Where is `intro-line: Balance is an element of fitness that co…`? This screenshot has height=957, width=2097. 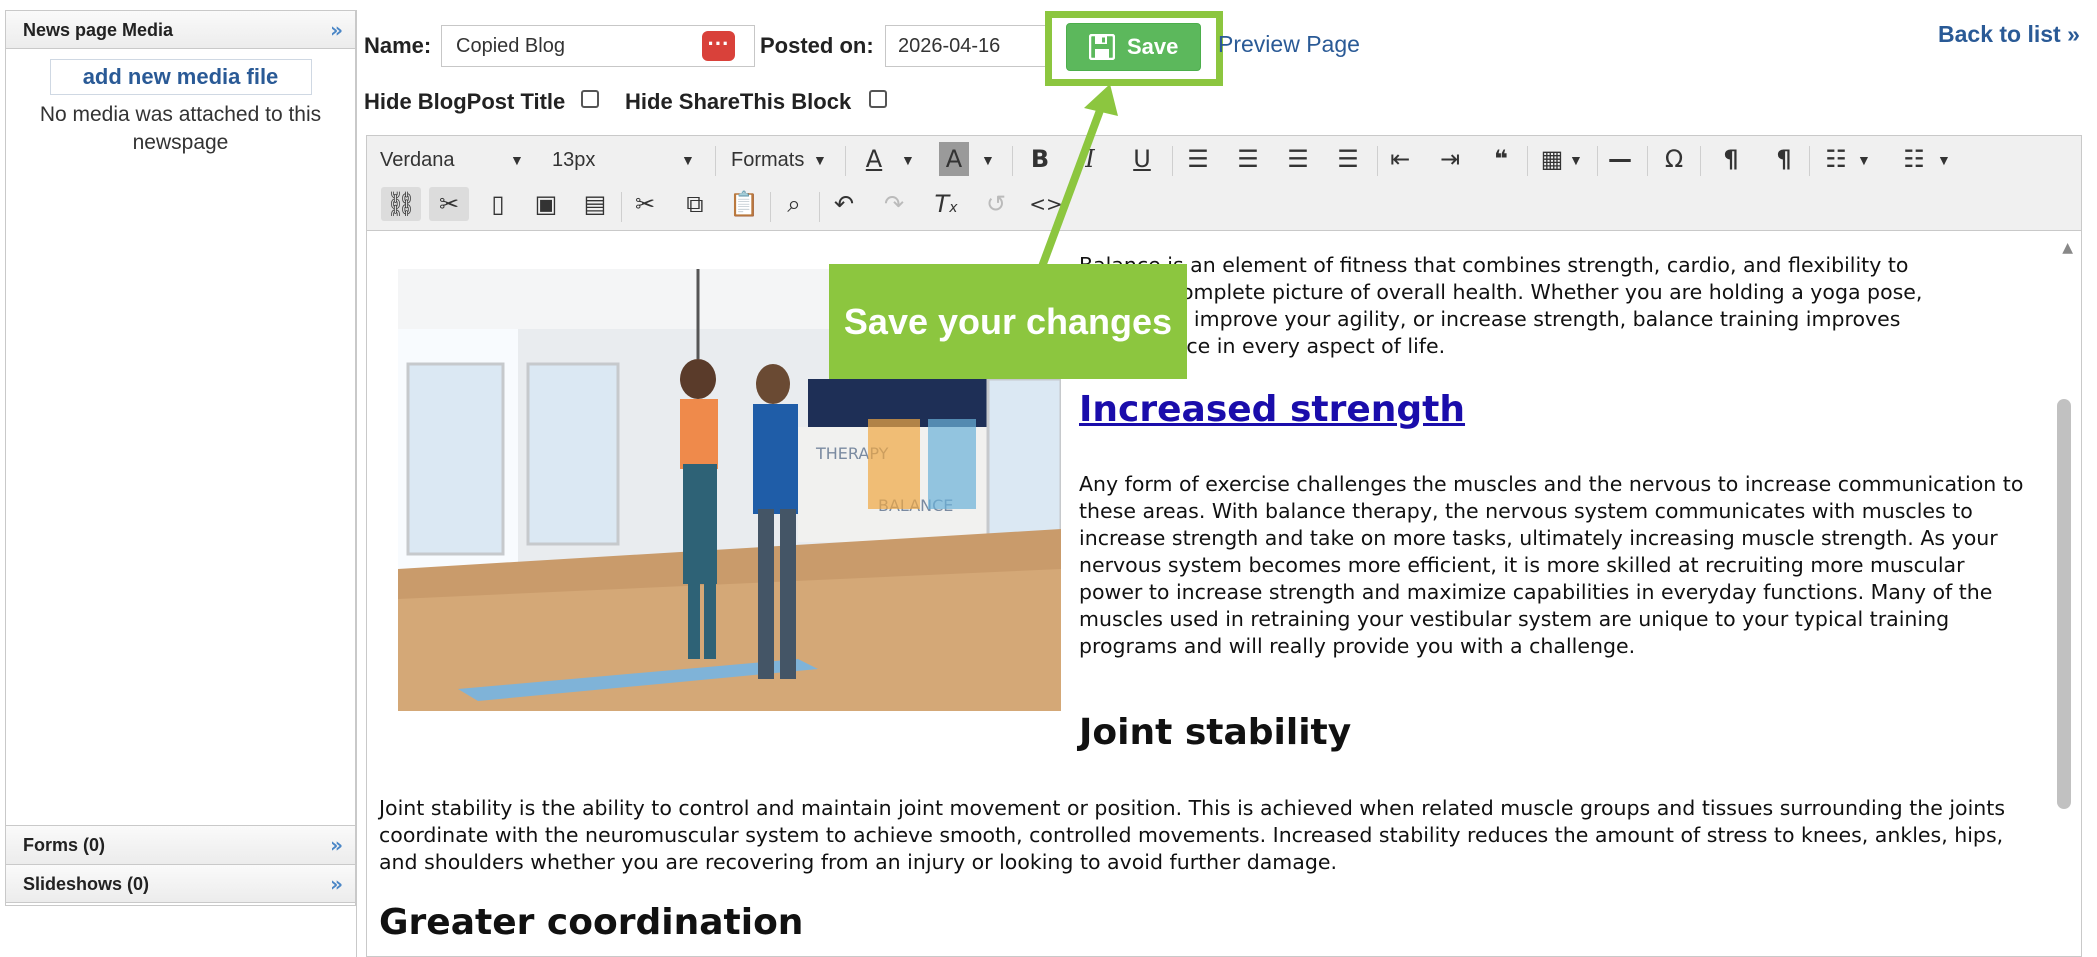
intro-line: Balance is an element of fitness that co… is located at coordinates (1494, 265).